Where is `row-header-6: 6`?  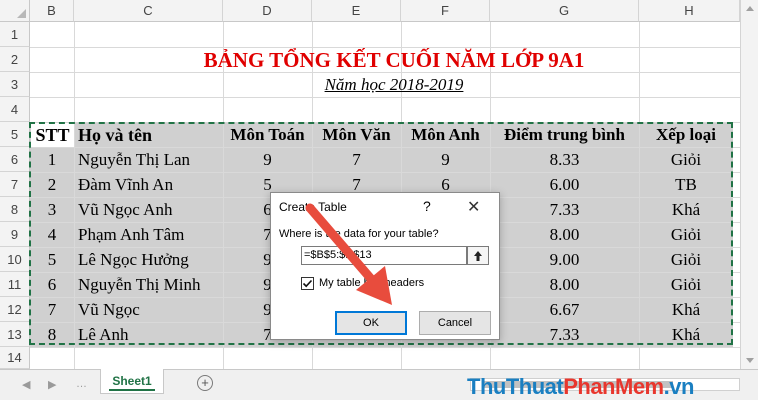 row-header-6: 6 is located at coordinates (15, 159).